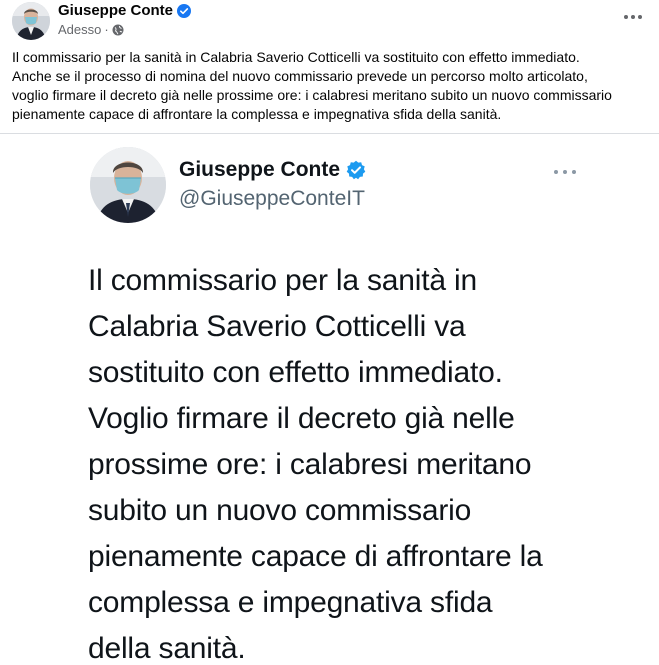 The height and width of the screenshot is (665, 659). I want to click on post-header: Giuseppe Conte Adesso ·, so click(329, 22).